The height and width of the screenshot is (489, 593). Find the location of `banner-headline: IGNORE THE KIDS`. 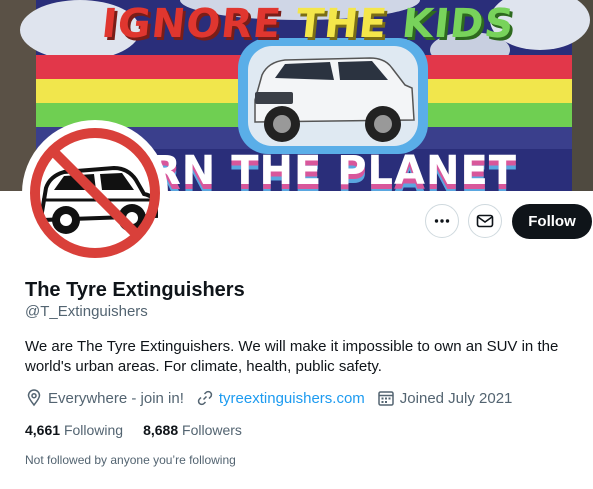

banner-headline: IGNORE THE KIDS is located at coordinates (308, 24).